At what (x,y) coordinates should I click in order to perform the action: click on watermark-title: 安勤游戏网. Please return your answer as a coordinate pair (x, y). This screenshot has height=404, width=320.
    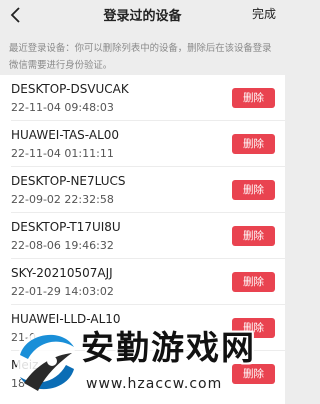
    Looking at the image, I should click on (168, 347).